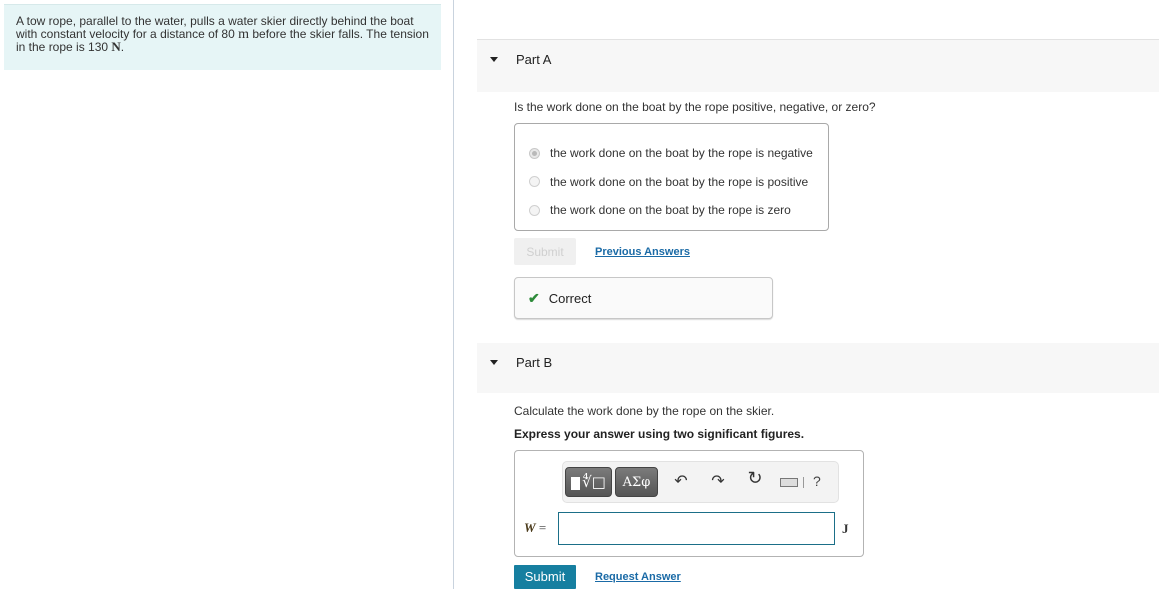  I want to click on math-toolbar: ∜□ ΑΣφ ↶ ↷ ↻ ?, so click(700, 482).